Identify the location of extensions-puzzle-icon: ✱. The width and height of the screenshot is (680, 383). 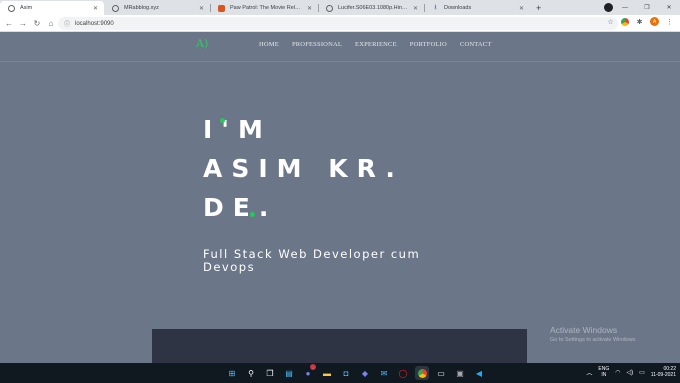
(639, 21).